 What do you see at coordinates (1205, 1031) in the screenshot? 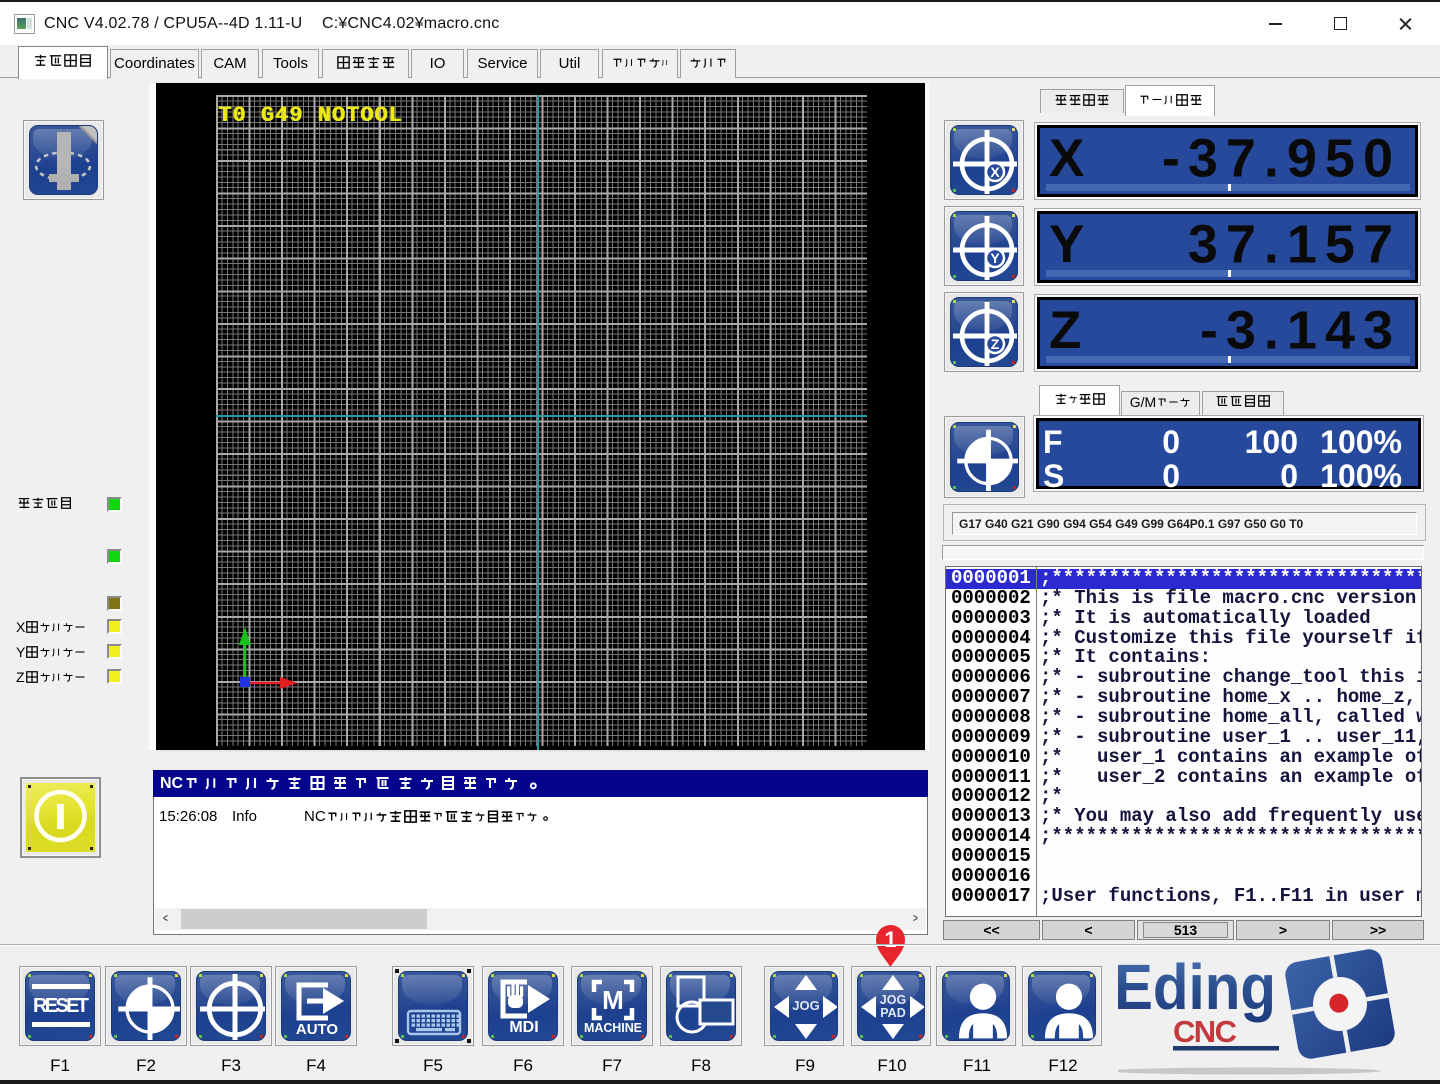
I see `svg-text: CNC` at bounding box center [1205, 1031].